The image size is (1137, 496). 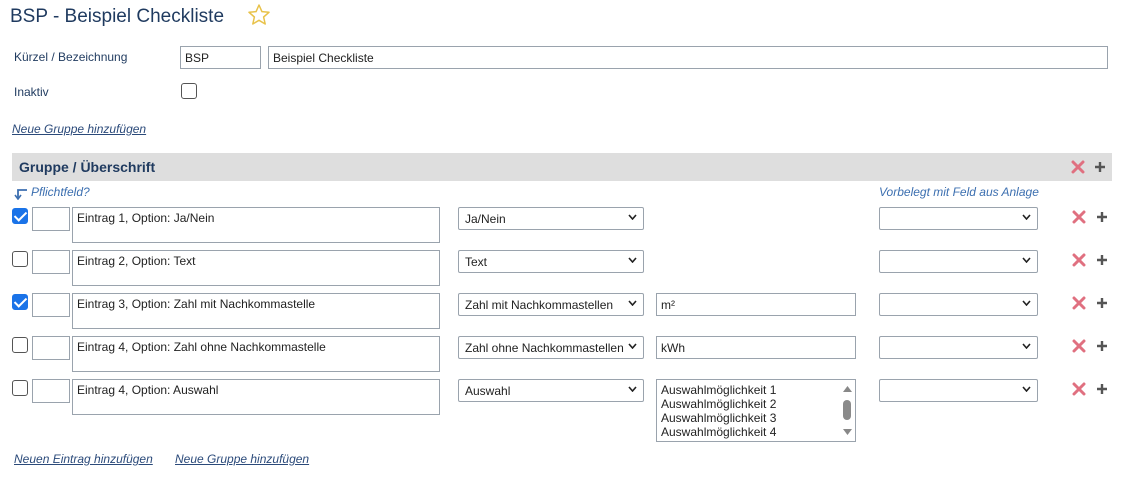 What do you see at coordinates (551, 261) in the screenshot?
I see `entry-2-type-select: Text` at bounding box center [551, 261].